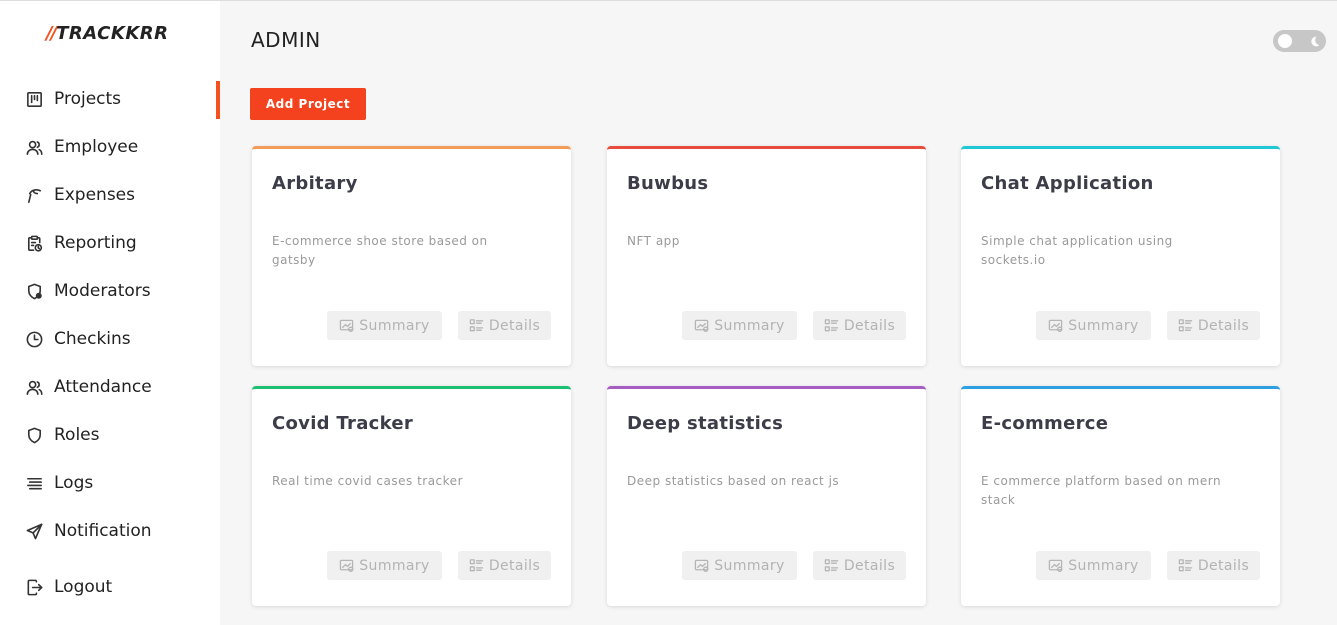 The height and width of the screenshot is (625, 1337). I want to click on sidebar-item-projects: Projects, so click(110, 99).